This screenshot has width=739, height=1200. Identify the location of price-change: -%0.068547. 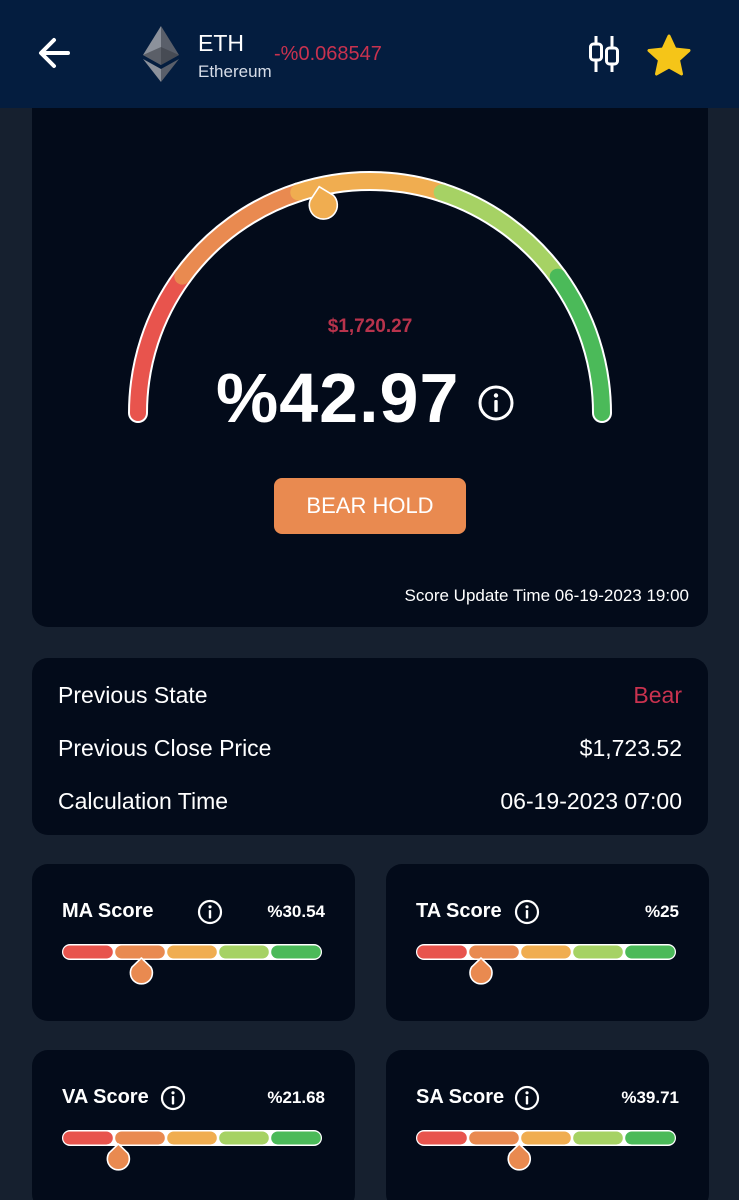
(328, 54).